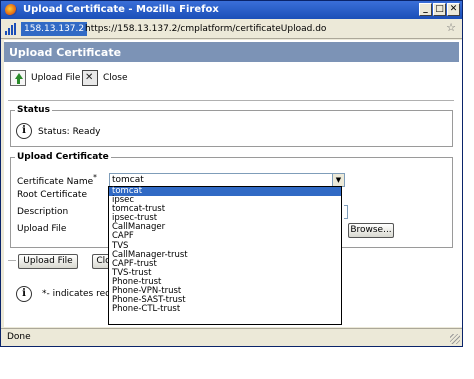 The image size is (474, 379). I want to click on page-toolbar: Upload File Close, so click(231, 78).